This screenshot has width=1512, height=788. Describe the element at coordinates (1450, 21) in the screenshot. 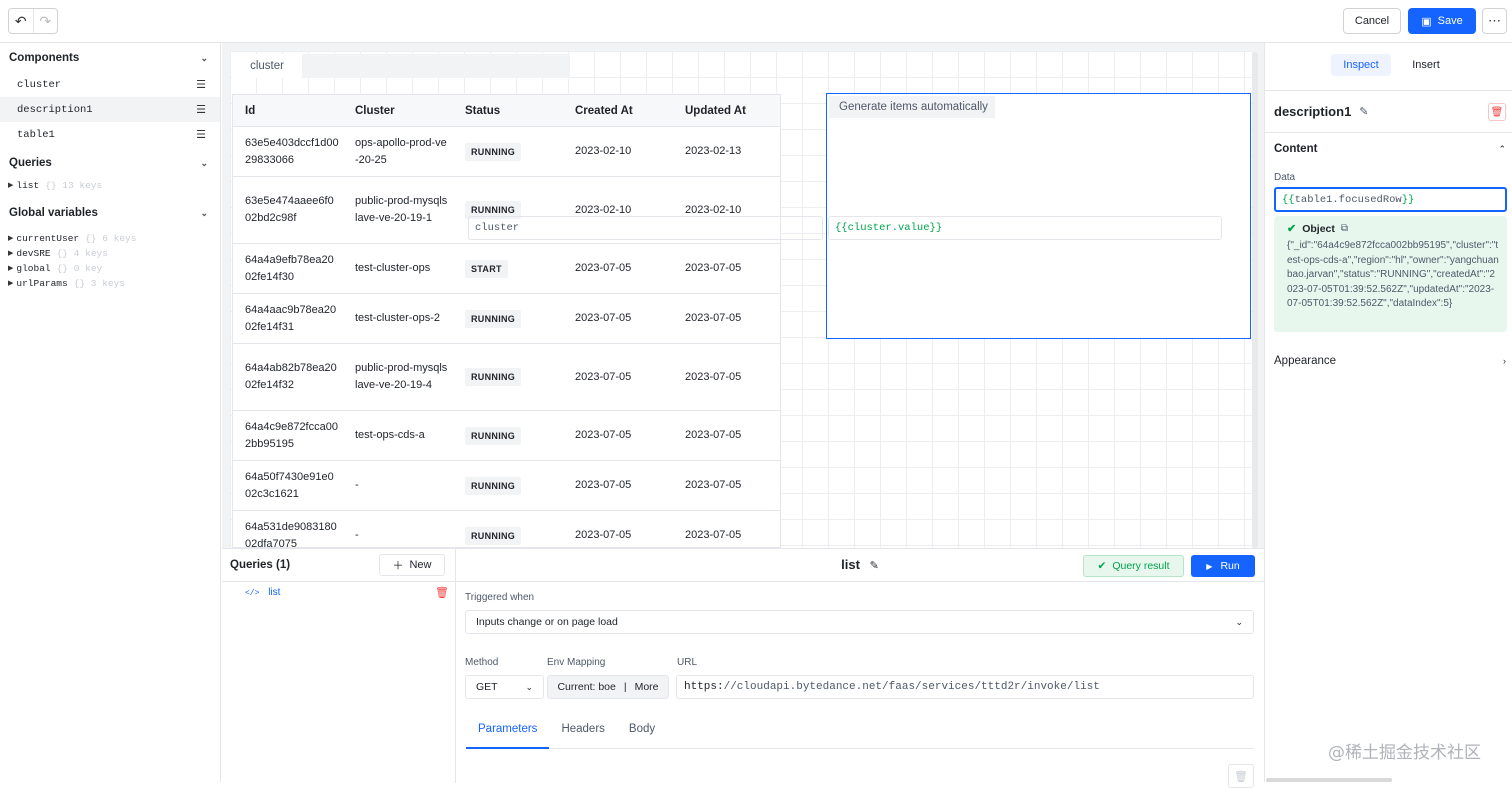

I see `save-label: Save` at that location.